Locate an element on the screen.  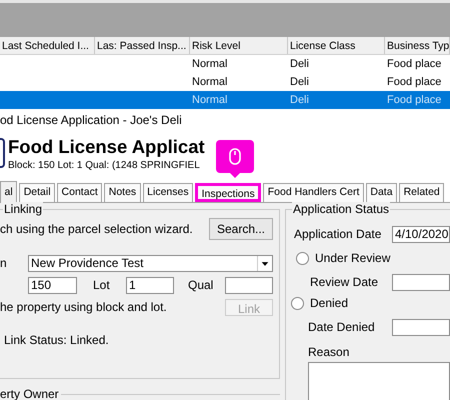
column-header: Risk Level is located at coordinates (239, 45).